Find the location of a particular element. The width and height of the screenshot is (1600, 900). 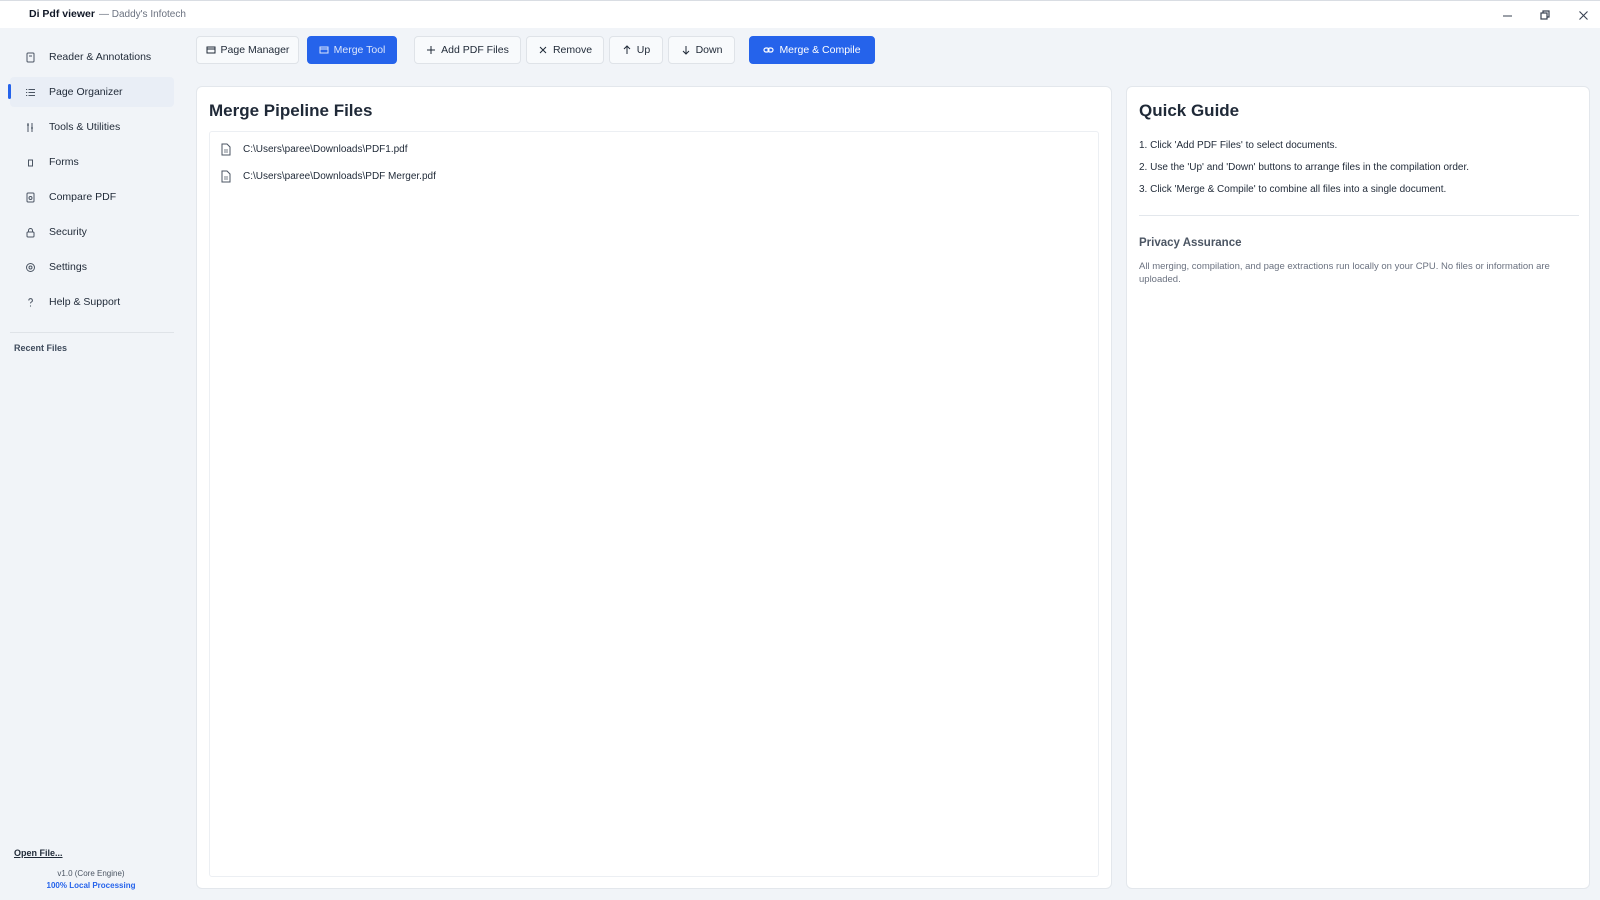

sidebar-item-label: Help & Support is located at coordinates (85, 302).